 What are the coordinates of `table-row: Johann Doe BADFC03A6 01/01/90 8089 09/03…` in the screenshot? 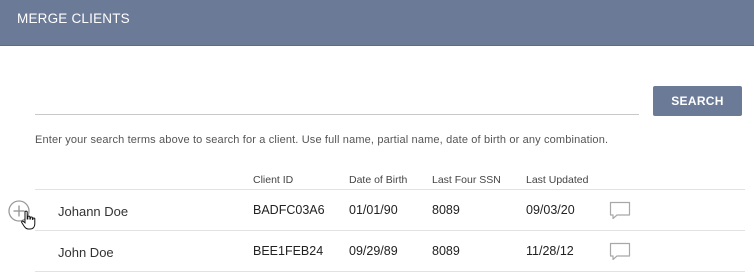 It's located at (377, 210).